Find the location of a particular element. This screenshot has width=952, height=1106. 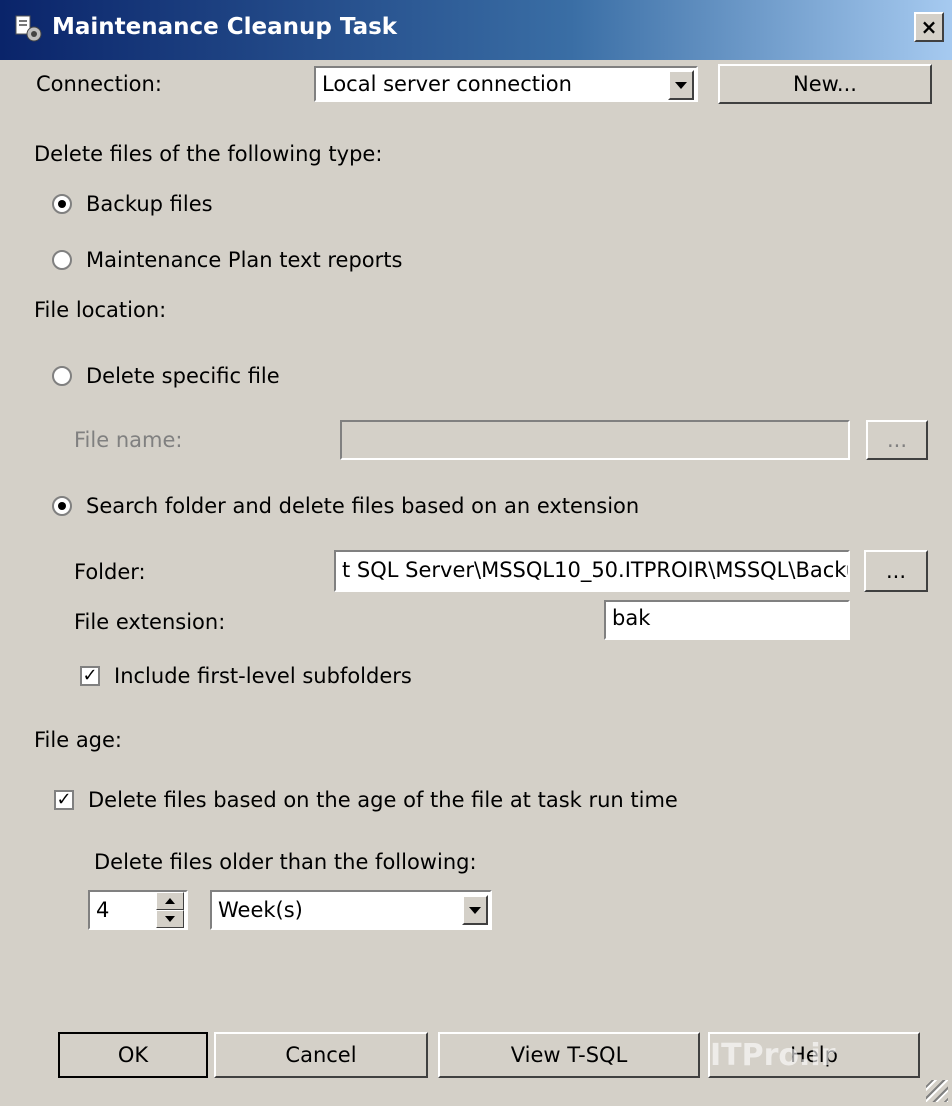

age-unit-value: Week(s) is located at coordinates (260, 910).